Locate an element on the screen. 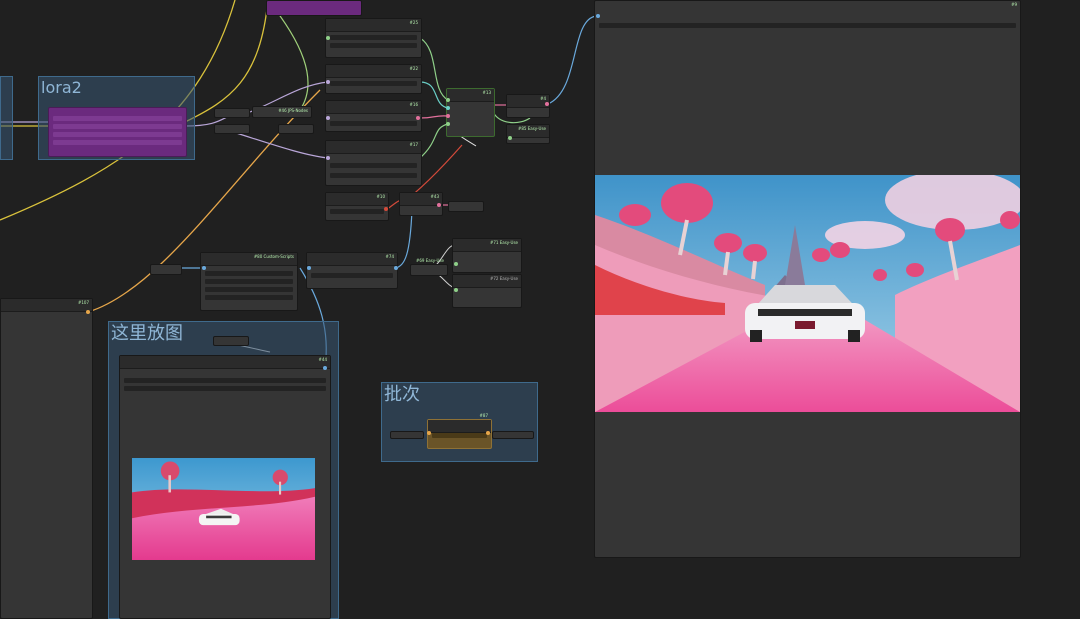 Image resolution: width=1080 pixels, height=619 pixels. node-80-custom-scripts: #80 Custom-Scripts is located at coordinates (249, 281).